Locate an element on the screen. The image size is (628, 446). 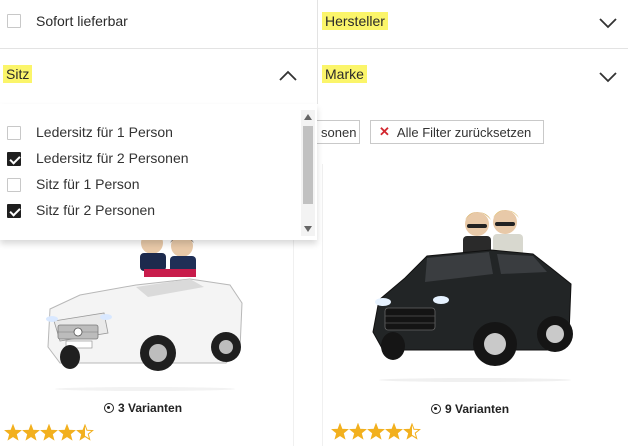
sitz-option: Sitz für 2 Personen is located at coordinates (150, 211).